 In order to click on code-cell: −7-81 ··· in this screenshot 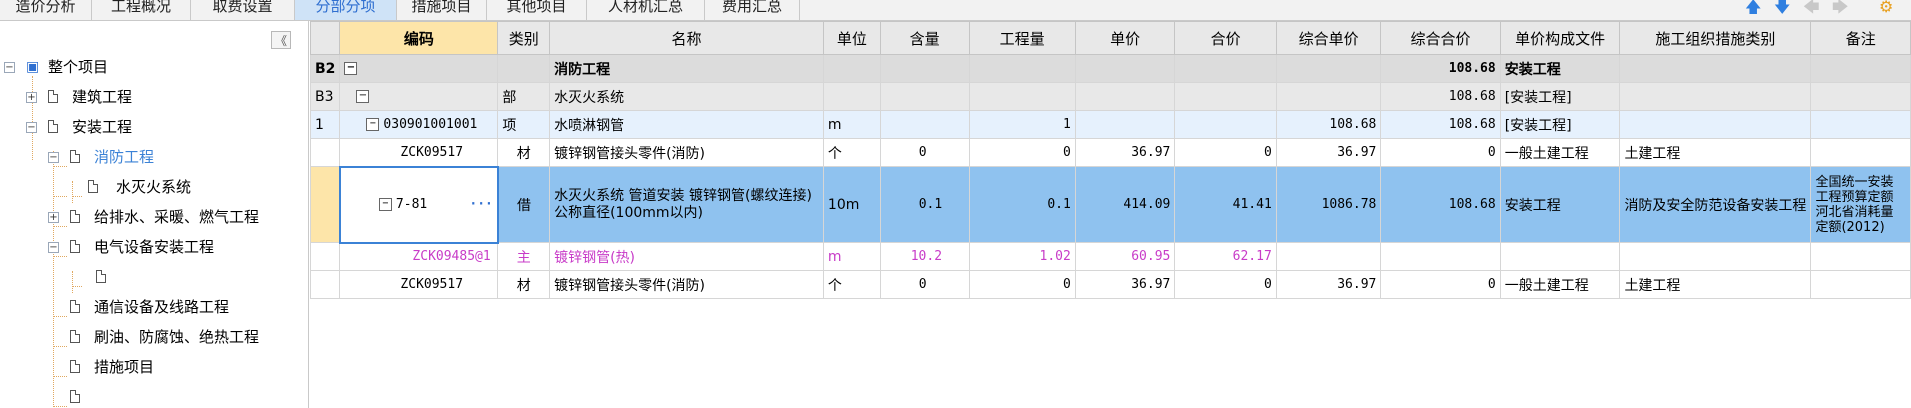, I will do `click(418, 204)`.